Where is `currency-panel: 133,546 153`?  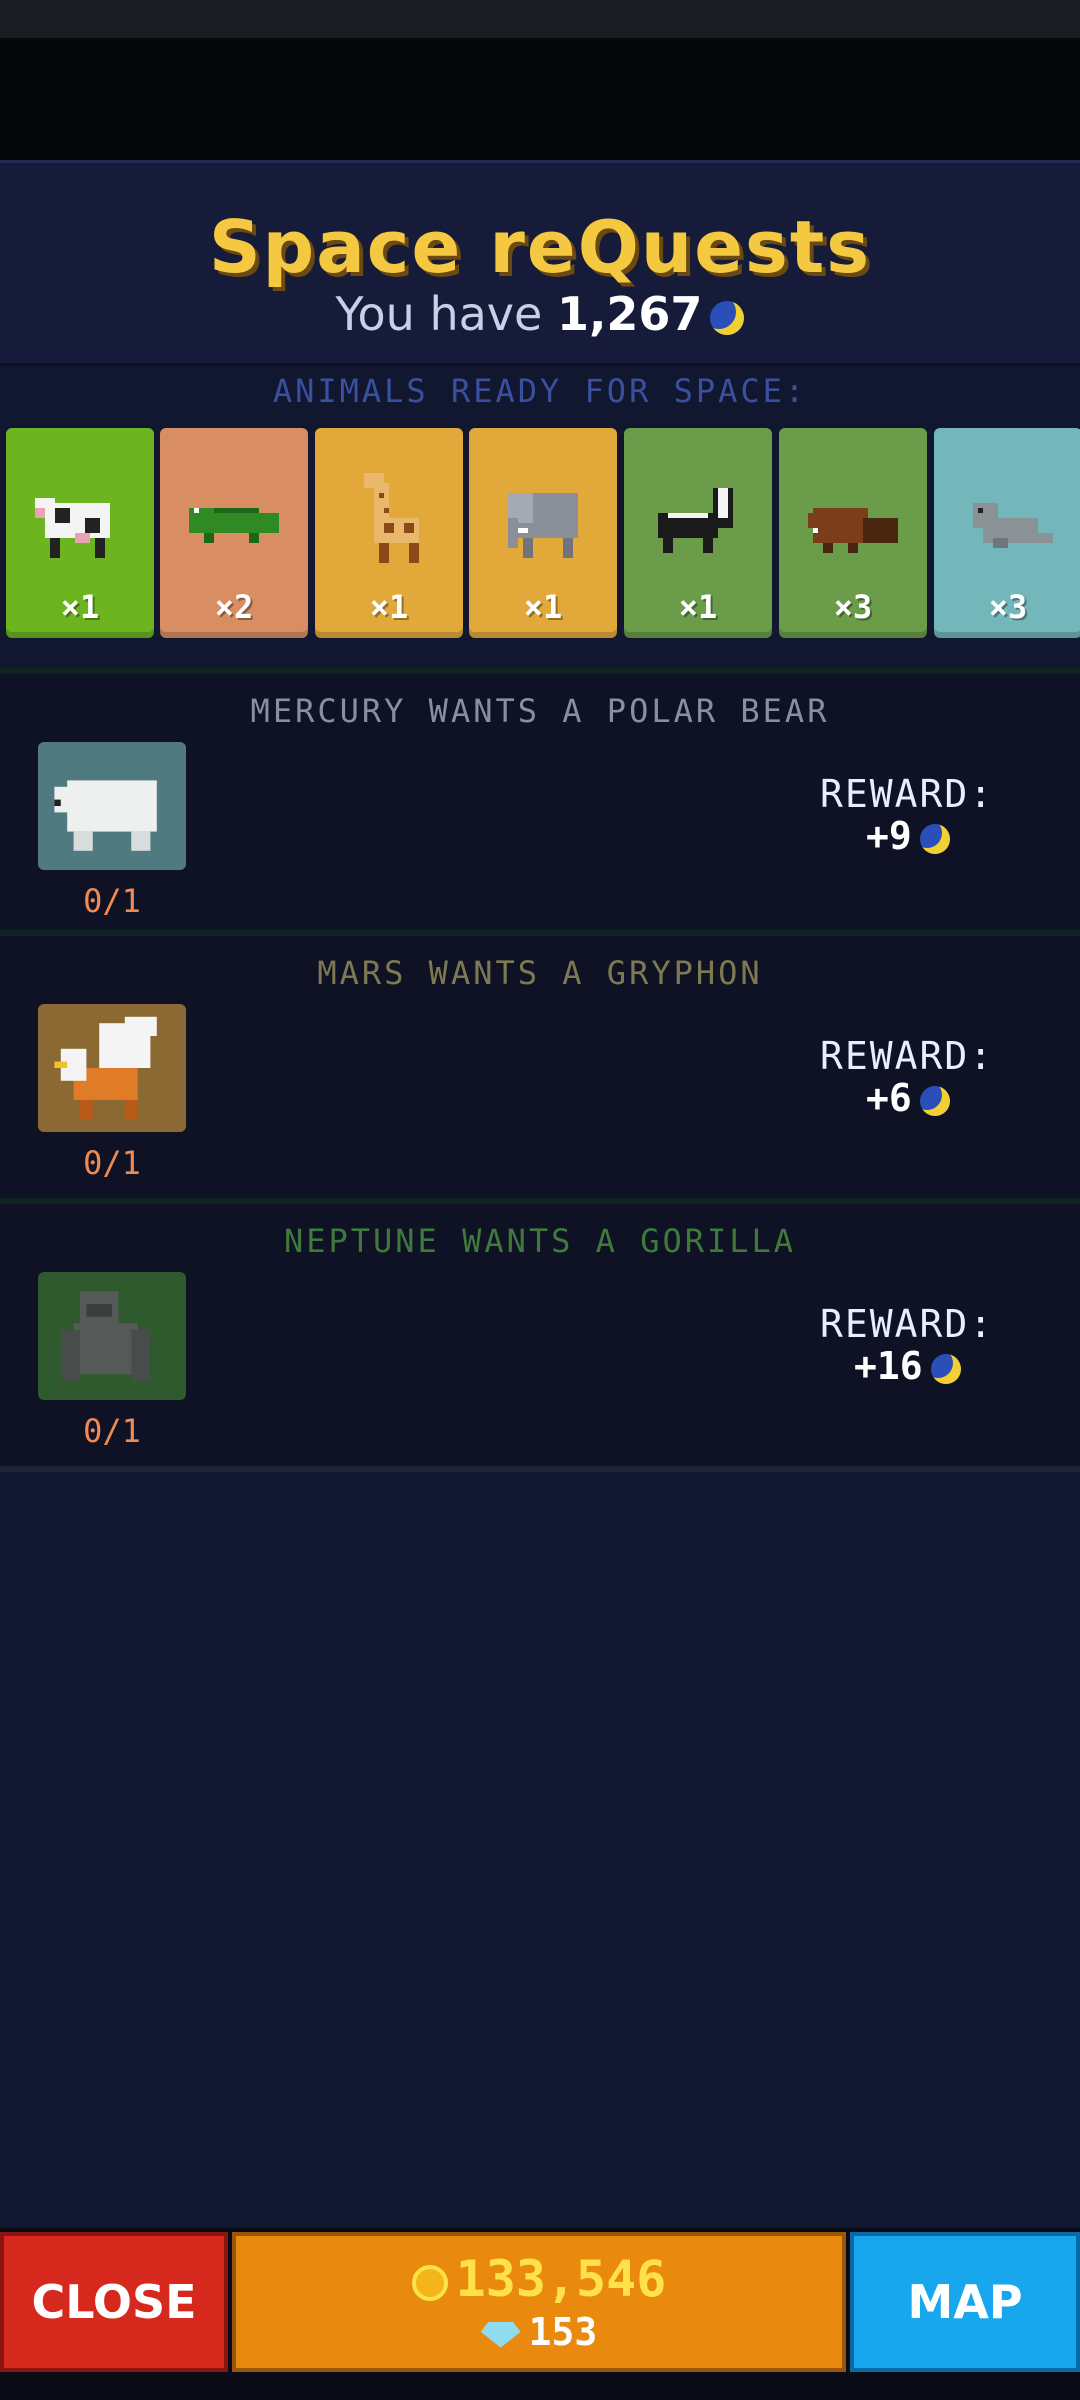 currency-panel: 133,546 153 is located at coordinates (539, 2302).